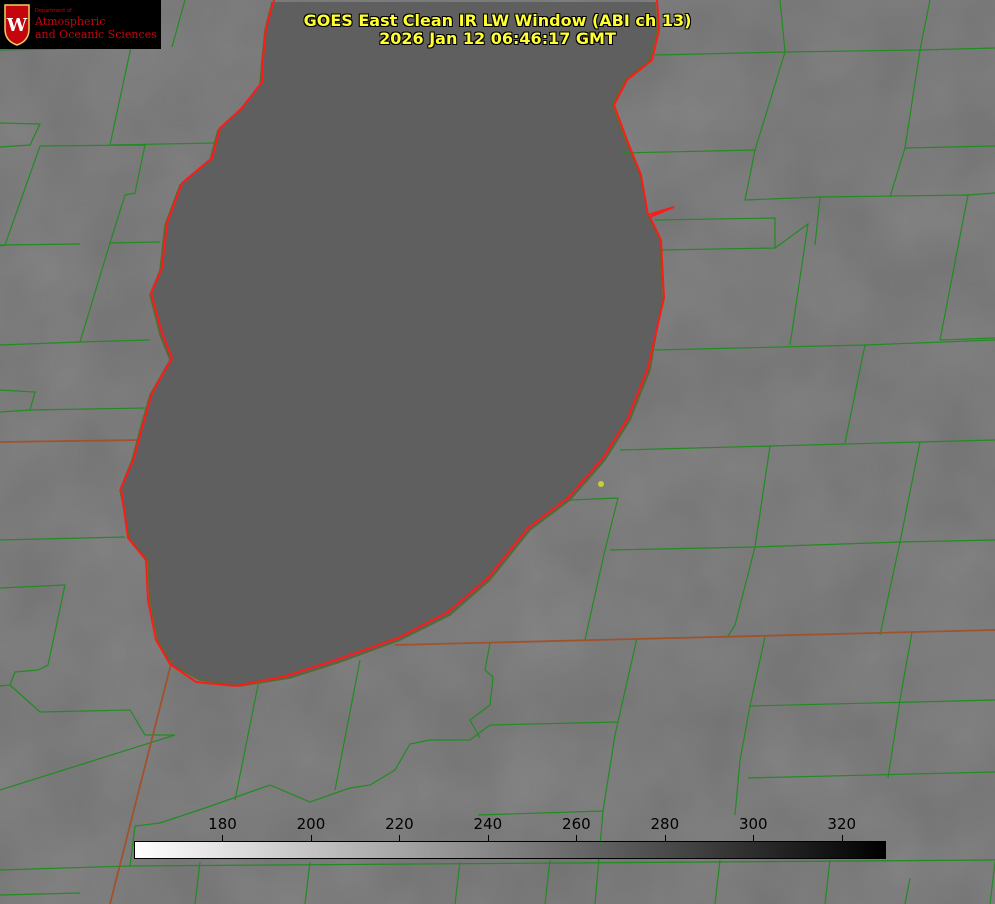 This screenshot has height=904, width=995. I want to click on station-marker, so click(601, 484).